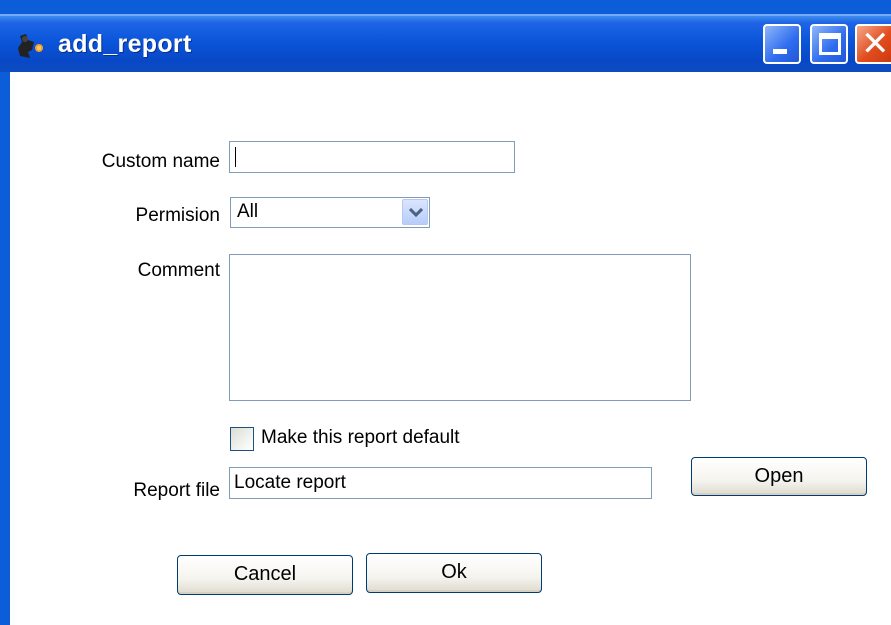  What do you see at coordinates (330, 212) in the screenshot?
I see `permission-select: All` at bounding box center [330, 212].